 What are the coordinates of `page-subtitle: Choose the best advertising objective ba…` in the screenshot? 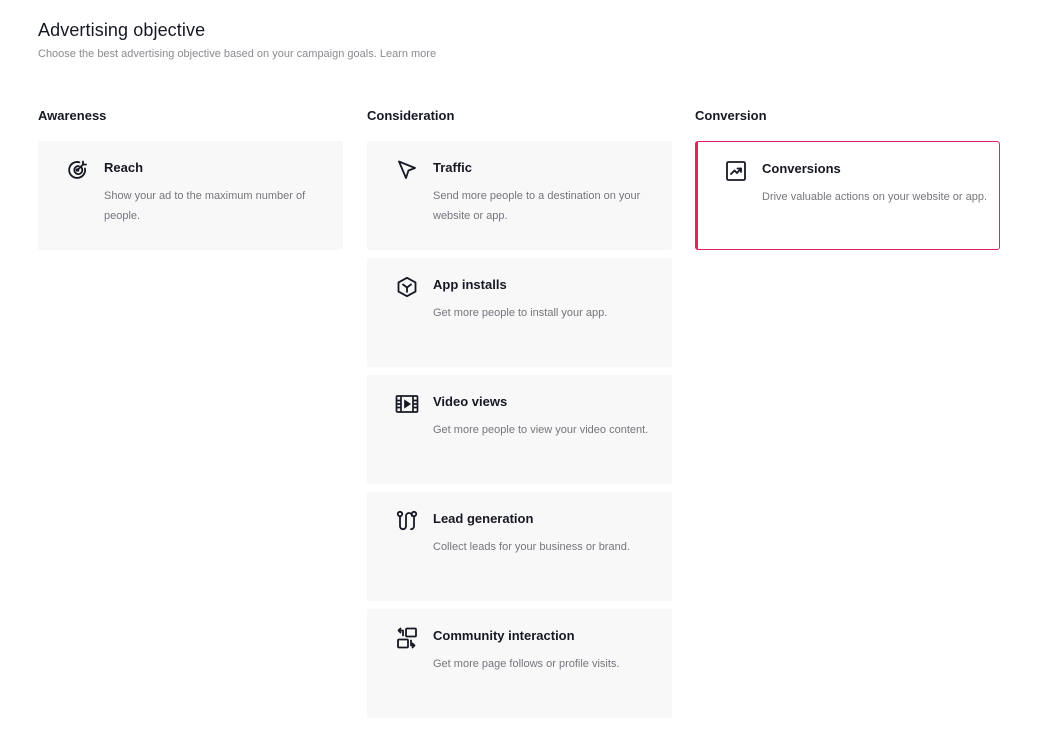 It's located at (237, 54).